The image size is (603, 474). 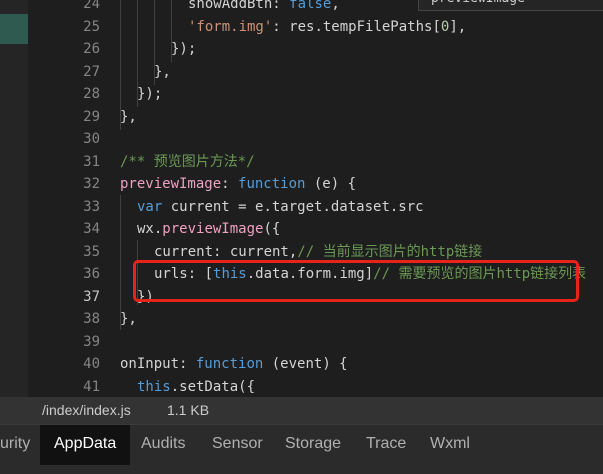 I want to click on line-number: 34, so click(x=91, y=229).